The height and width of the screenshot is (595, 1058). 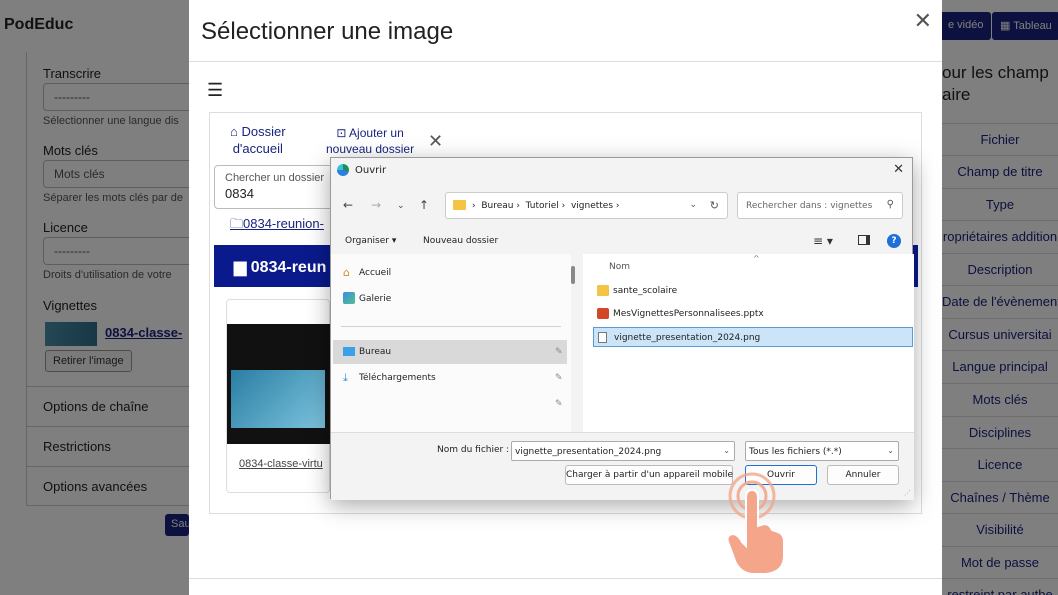 What do you see at coordinates (375, 299) in the screenshot?
I see `nav-label: Galerie` at bounding box center [375, 299].